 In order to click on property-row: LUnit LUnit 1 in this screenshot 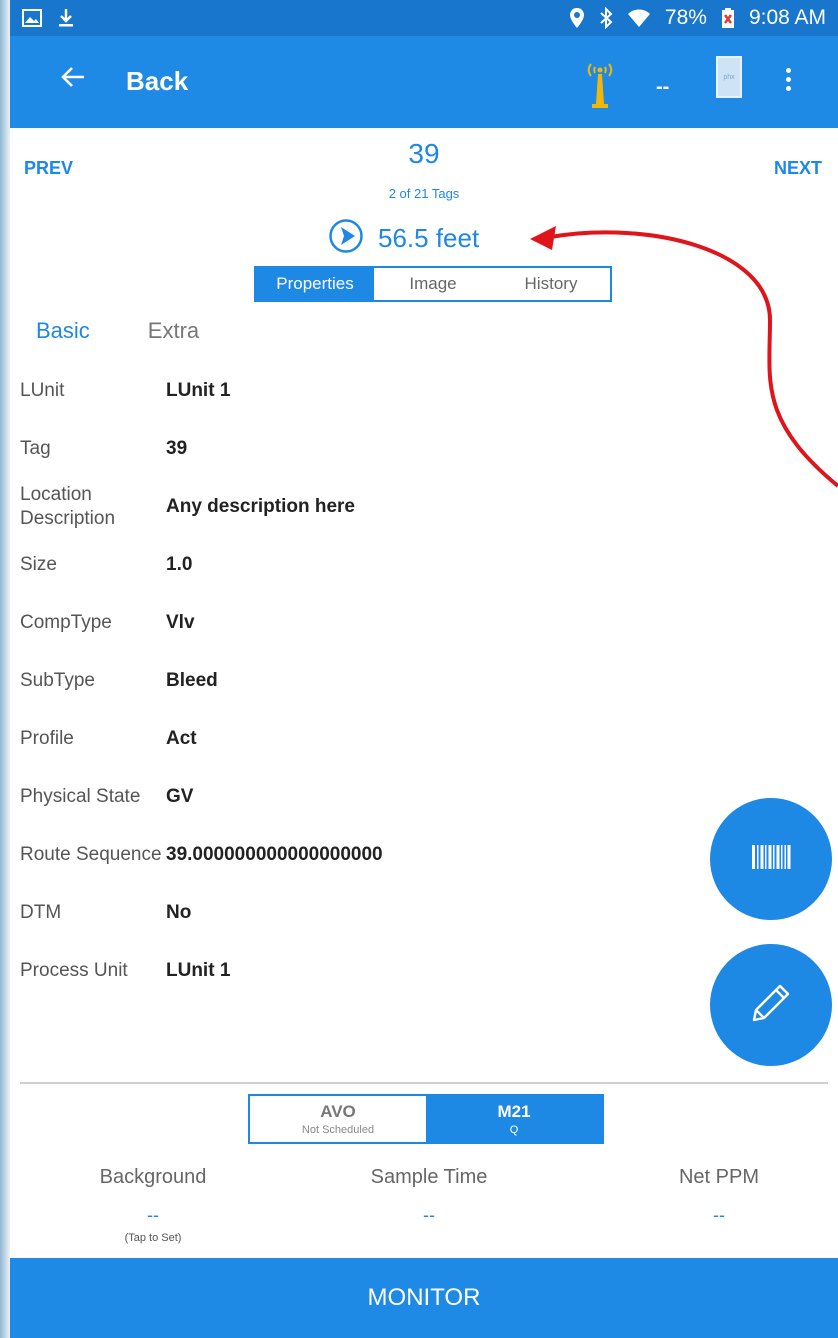, I will do `click(300, 391)`.